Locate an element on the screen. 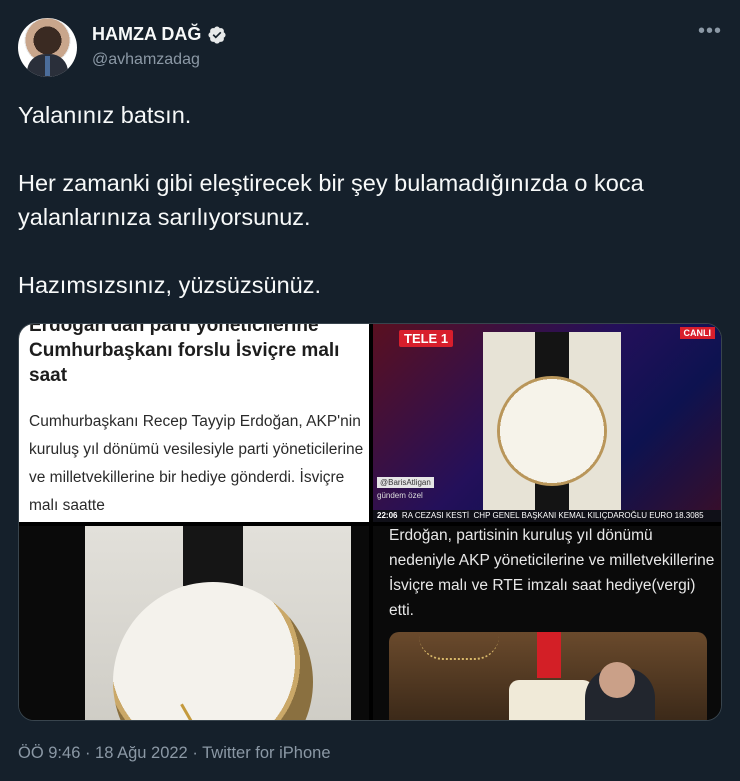 This screenshot has height=781, width=740. tweet-date: 18 Ağu 2022 is located at coordinates (141, 753).